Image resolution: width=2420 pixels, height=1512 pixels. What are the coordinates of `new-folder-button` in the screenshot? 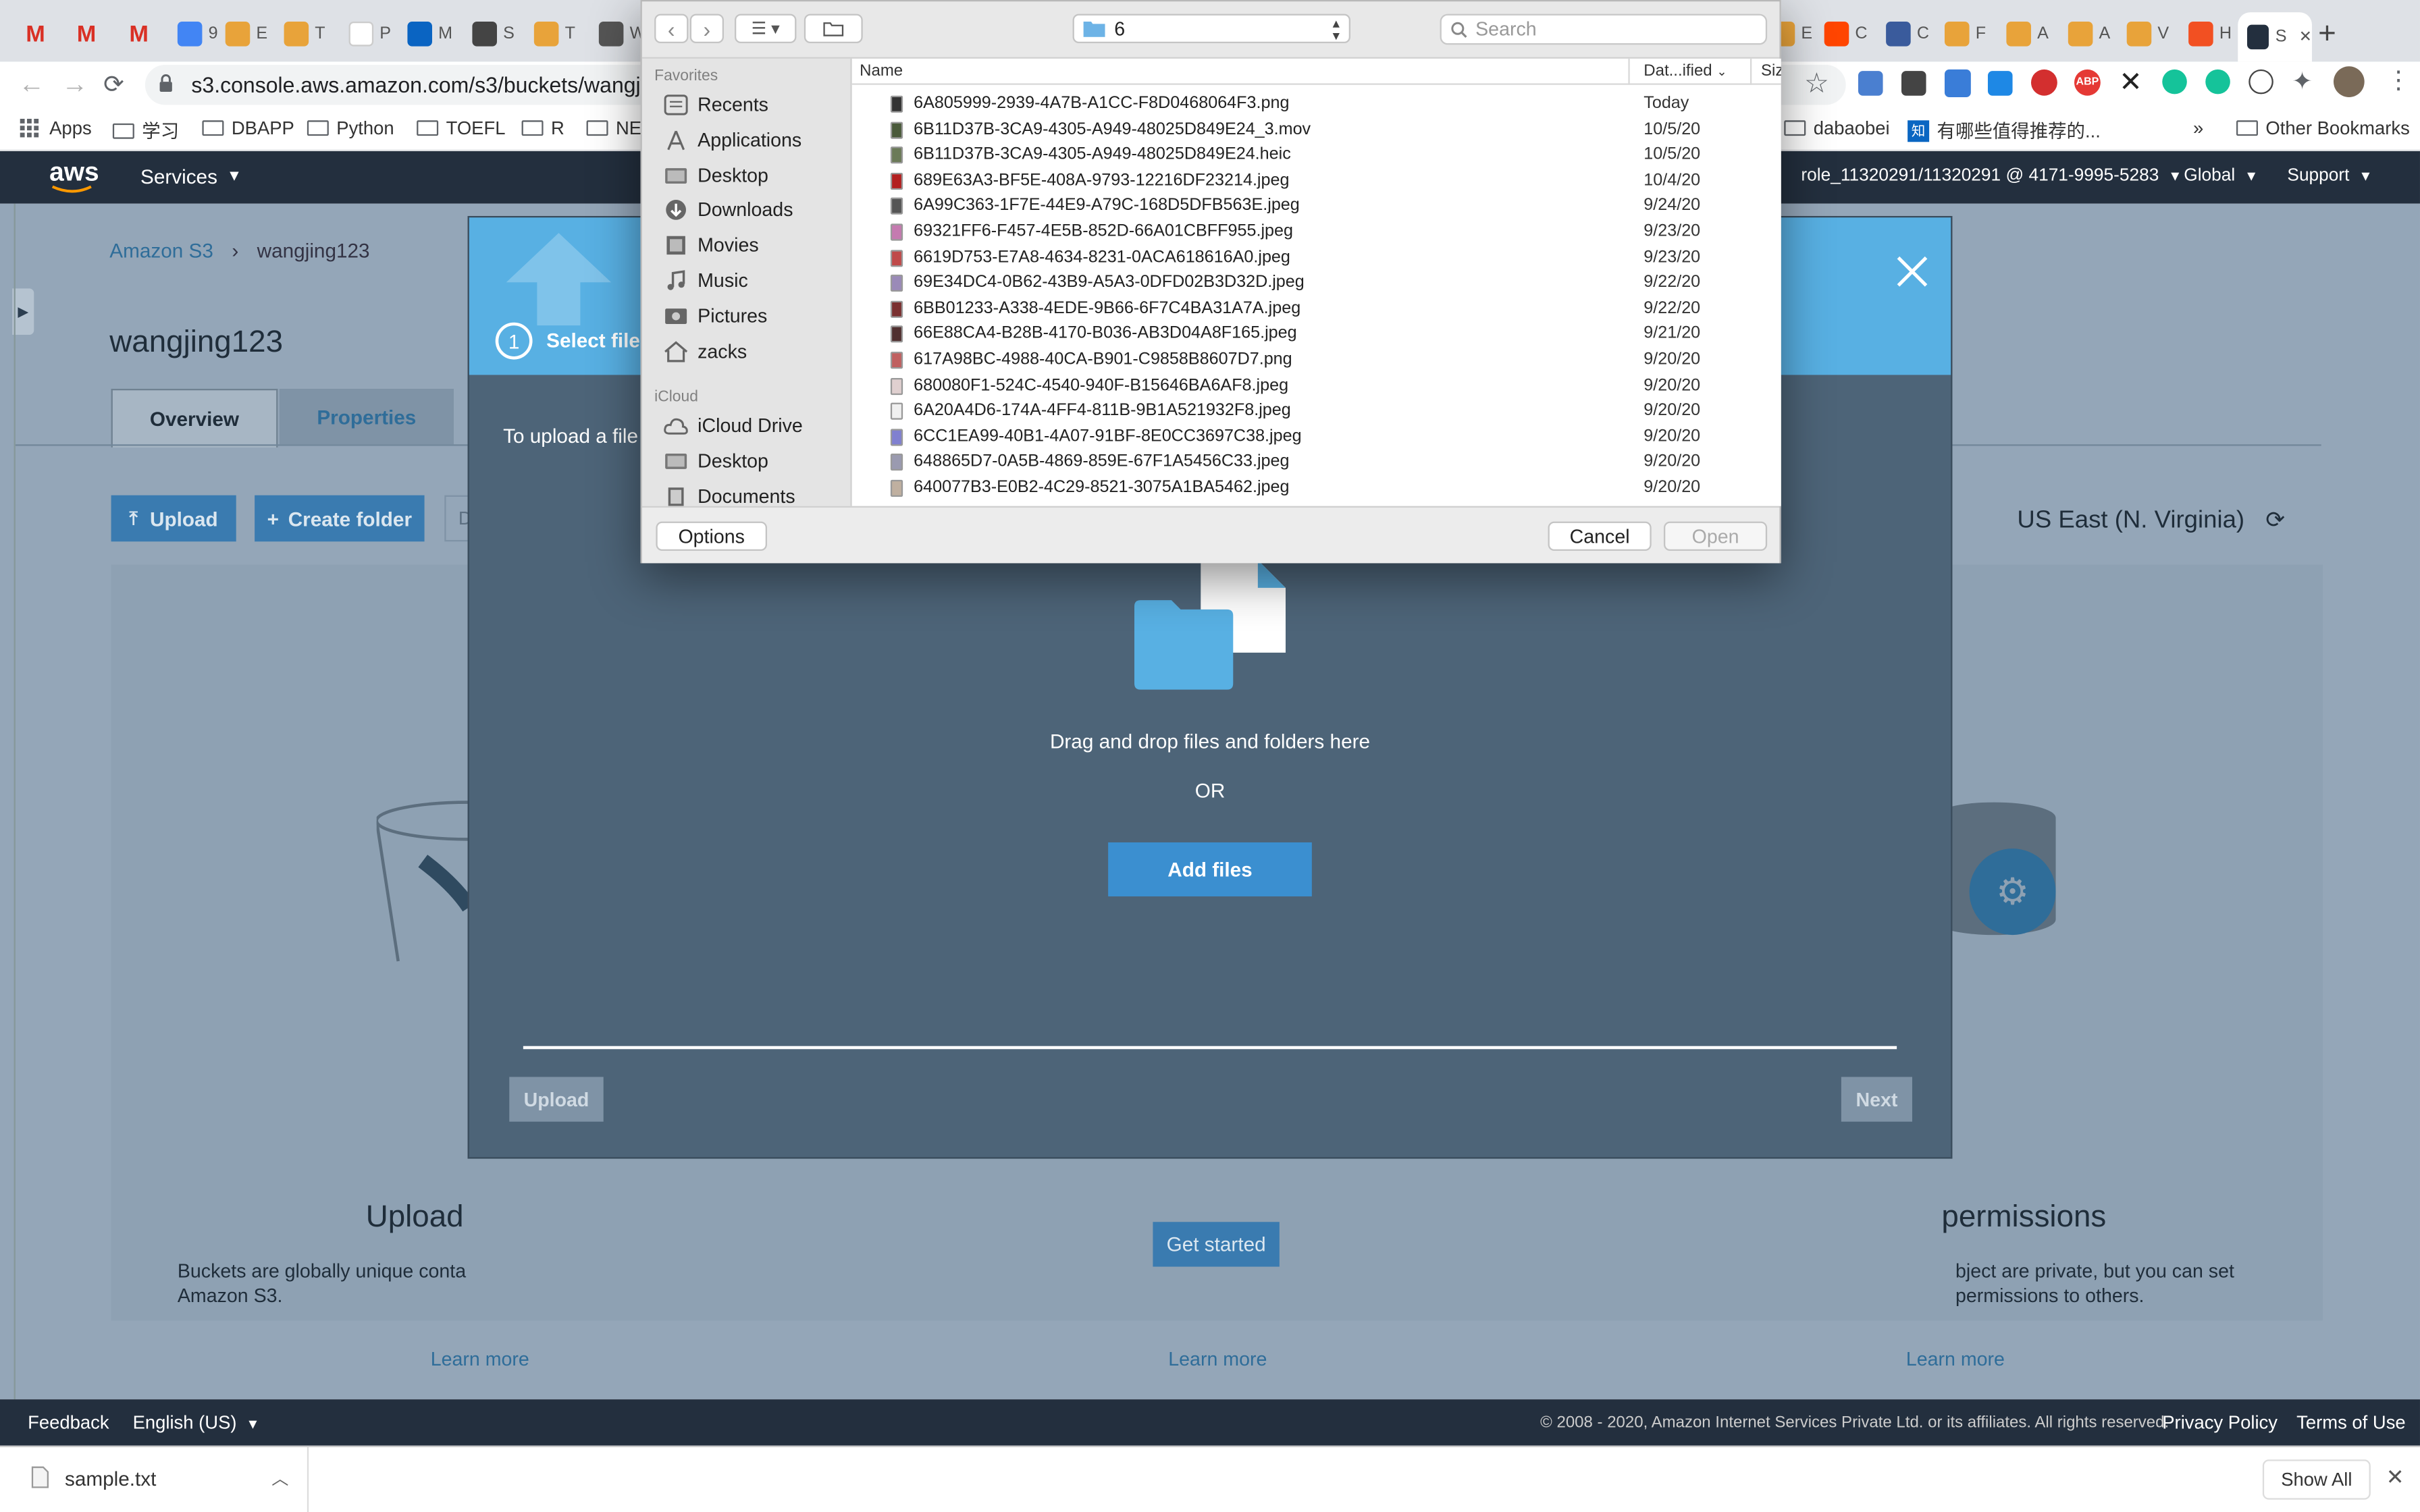 It's located at (833, 28).